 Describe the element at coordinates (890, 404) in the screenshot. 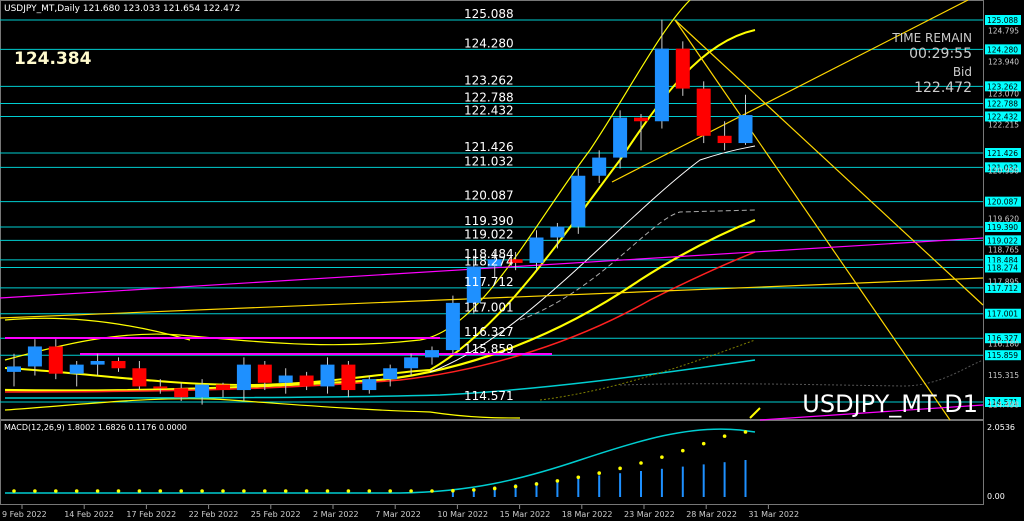

I see `symbol-watermark: USDJPY_MT D1` at that location.